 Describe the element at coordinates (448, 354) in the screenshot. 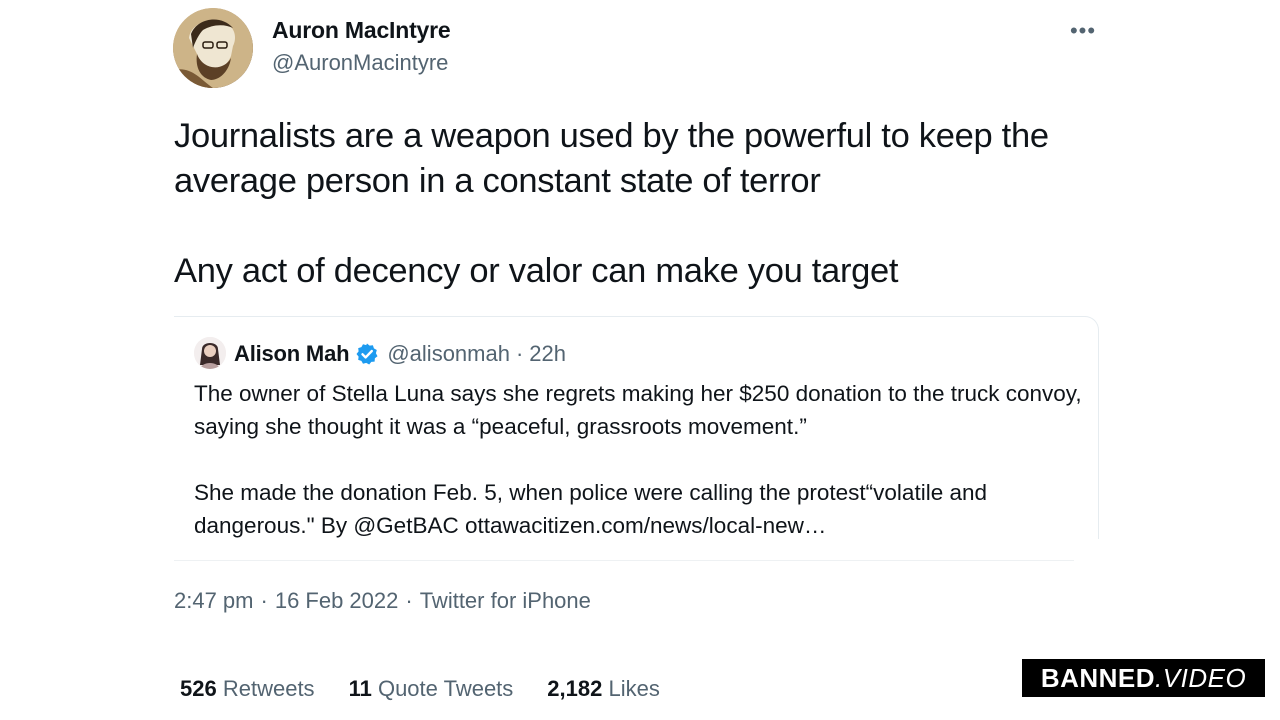

I see `quoted-author-handle: @alisonmah` at that location.